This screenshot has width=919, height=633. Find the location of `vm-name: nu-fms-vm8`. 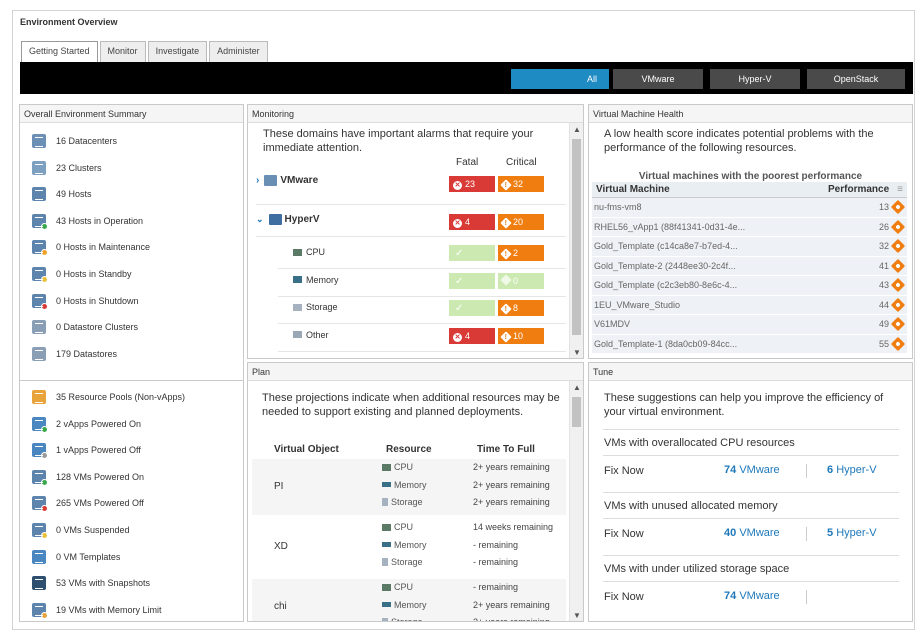

vm-name: nu-fms-vm8 is located at coordinates (618, 207).